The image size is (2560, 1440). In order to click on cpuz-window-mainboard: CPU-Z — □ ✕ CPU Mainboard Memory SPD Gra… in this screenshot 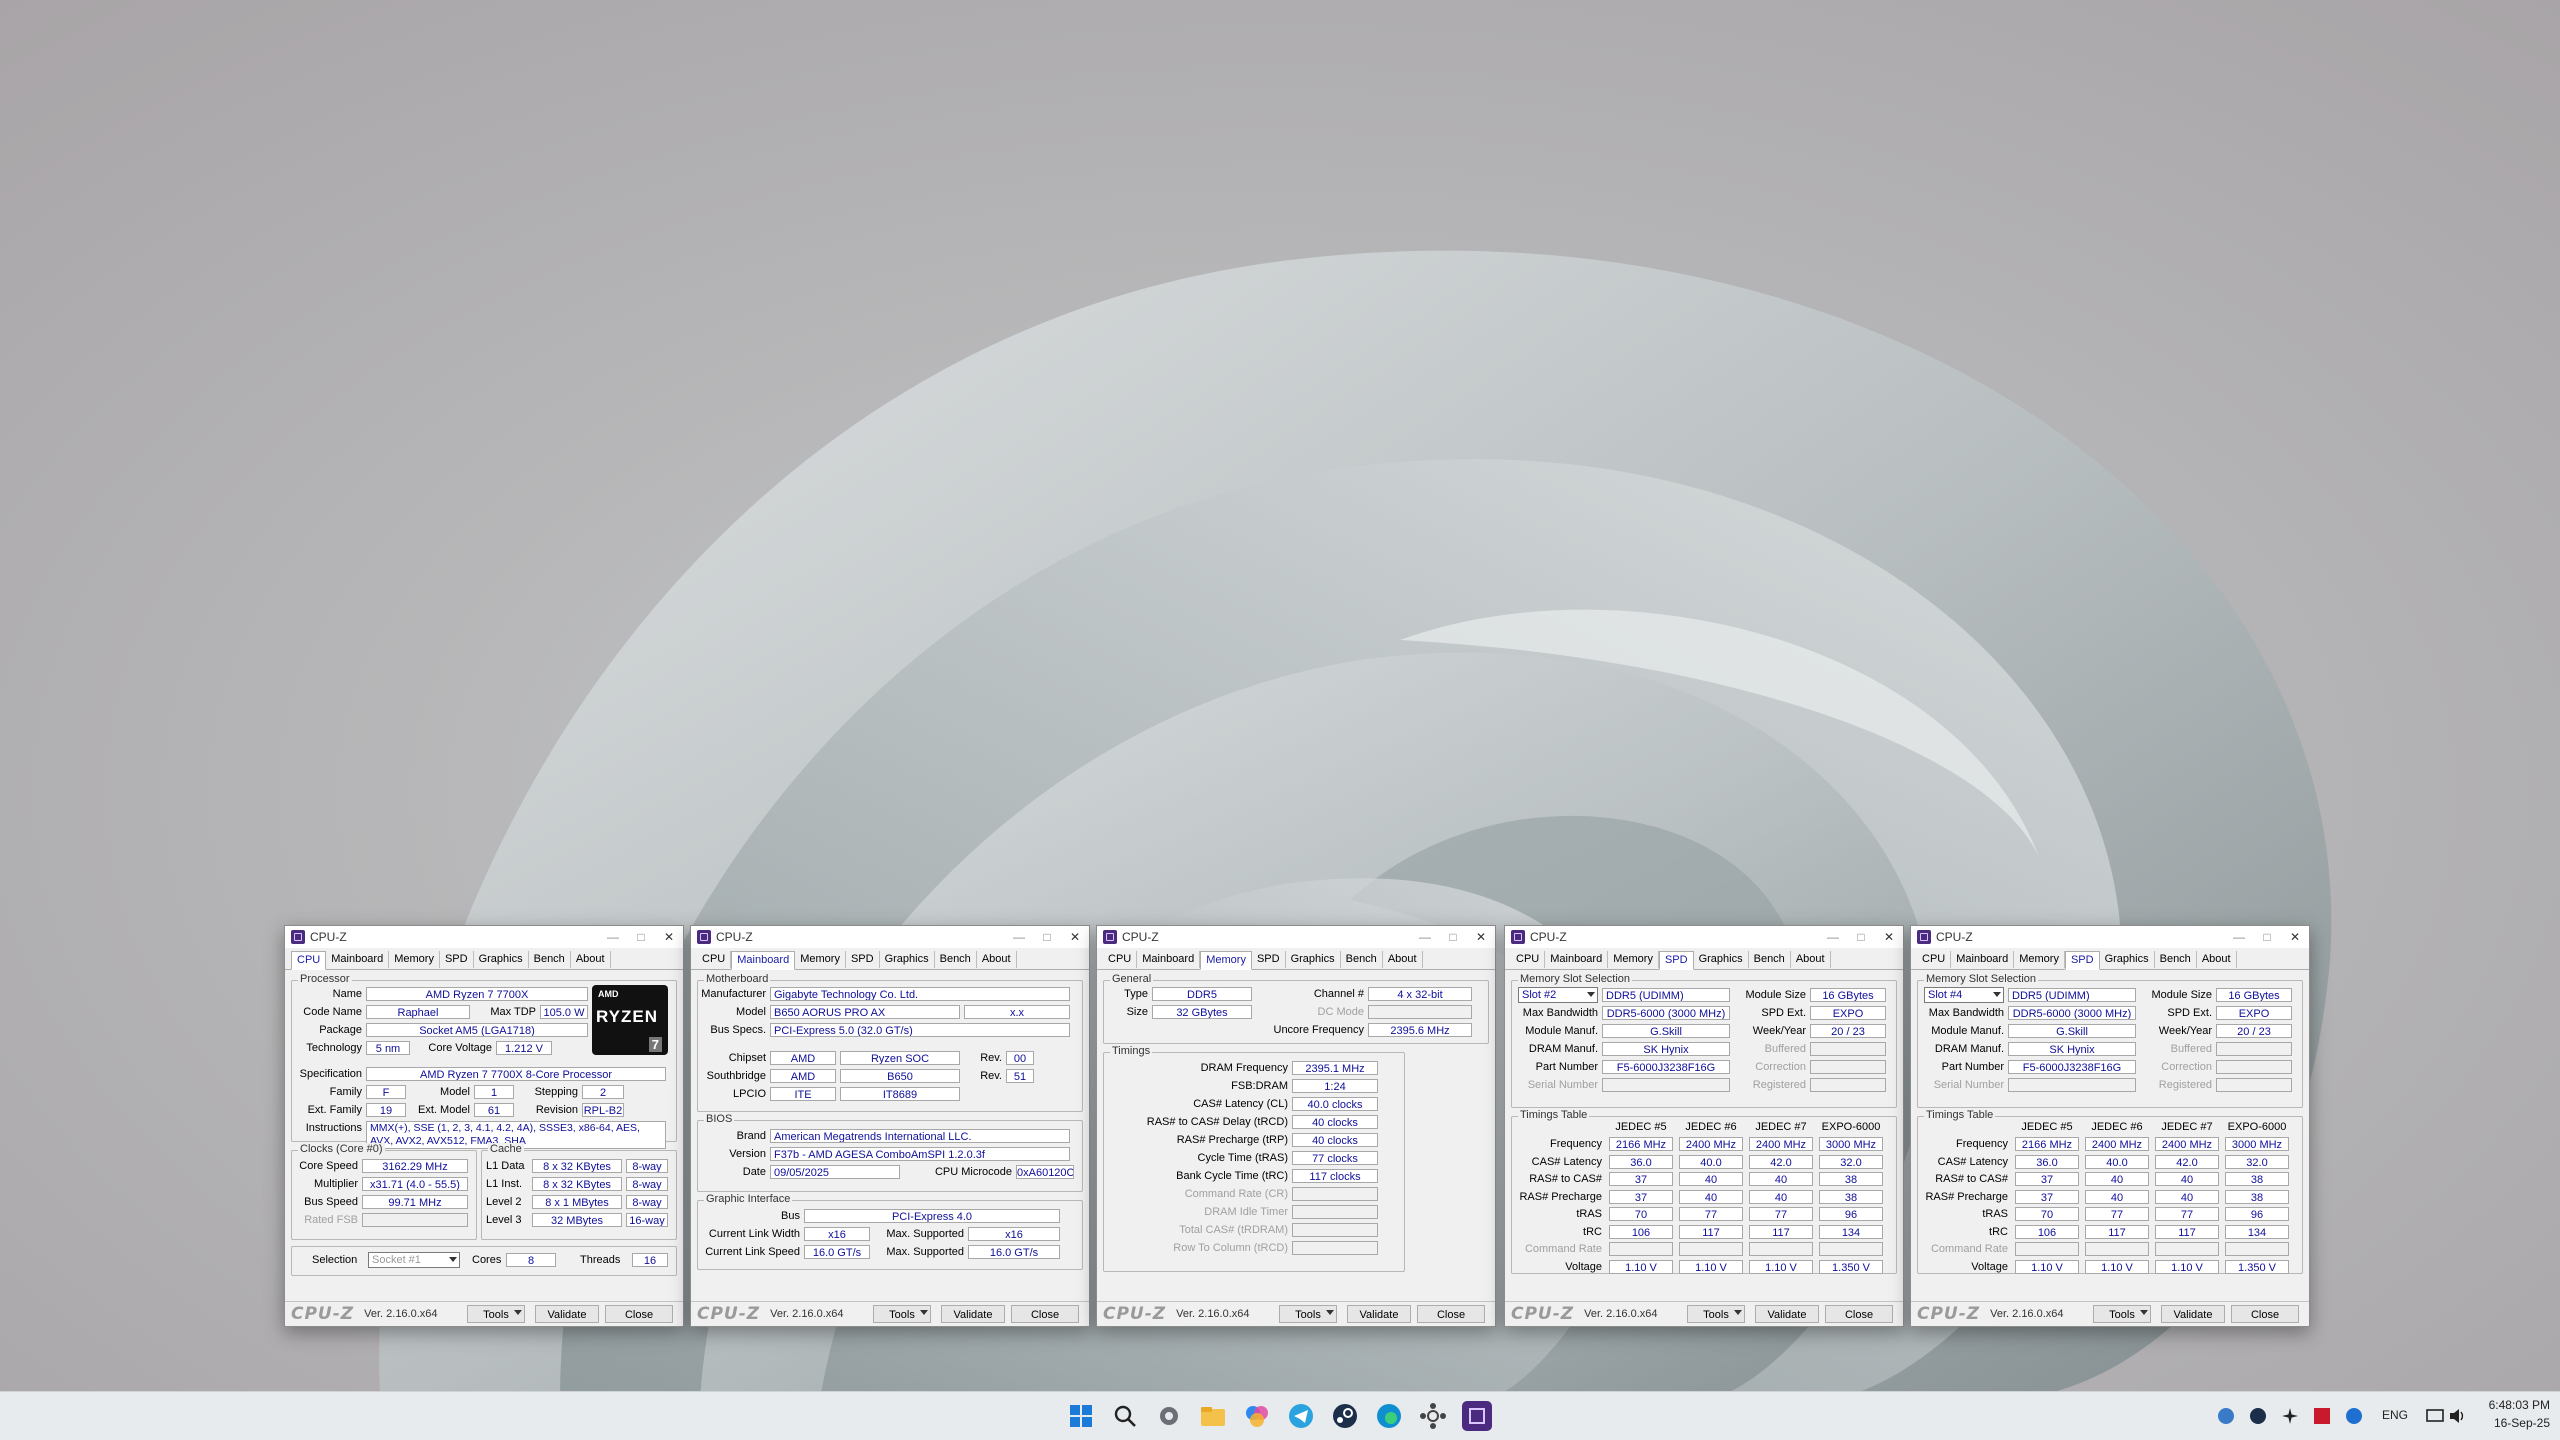, I will do `click(890, 1126)`.